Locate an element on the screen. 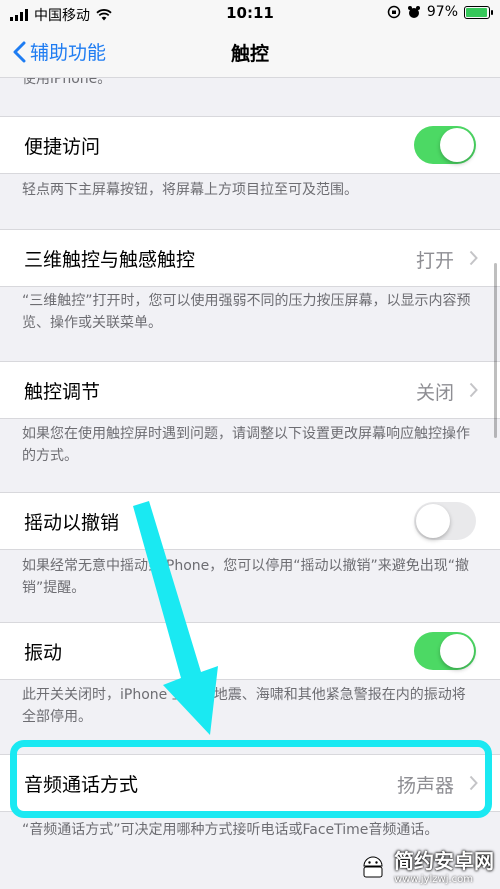  vibration-toggle is located at coordinates (445, 651).